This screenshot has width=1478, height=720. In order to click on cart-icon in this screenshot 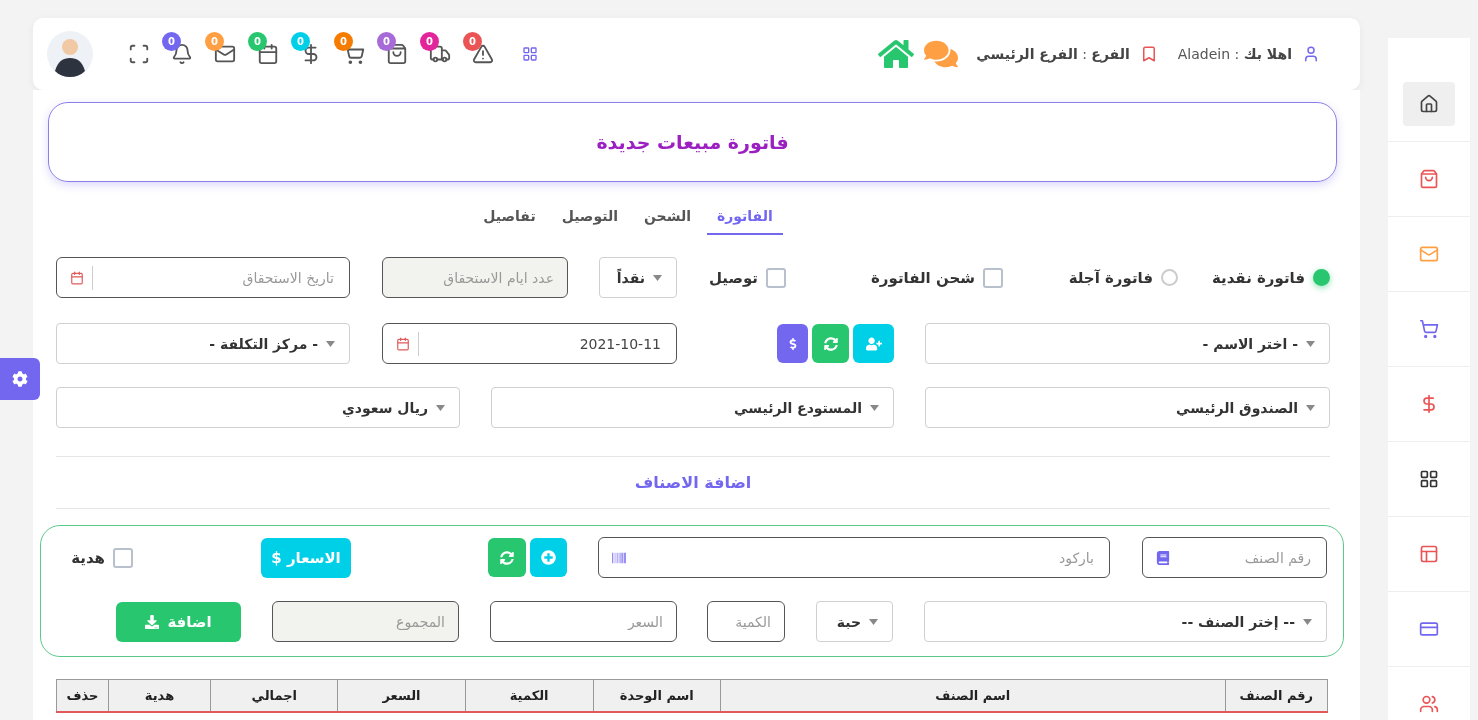, I will do `click(1429, 329)`.